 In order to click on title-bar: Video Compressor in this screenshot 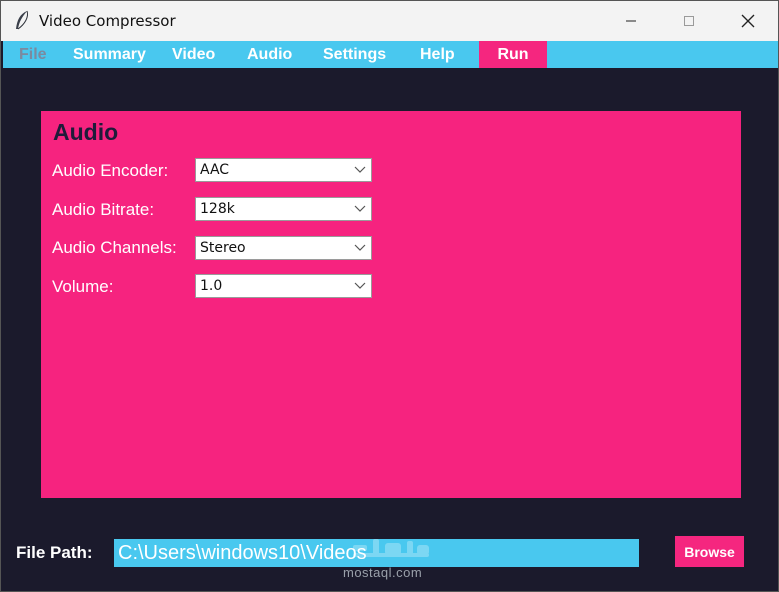, I will do `click(389, 21)`.